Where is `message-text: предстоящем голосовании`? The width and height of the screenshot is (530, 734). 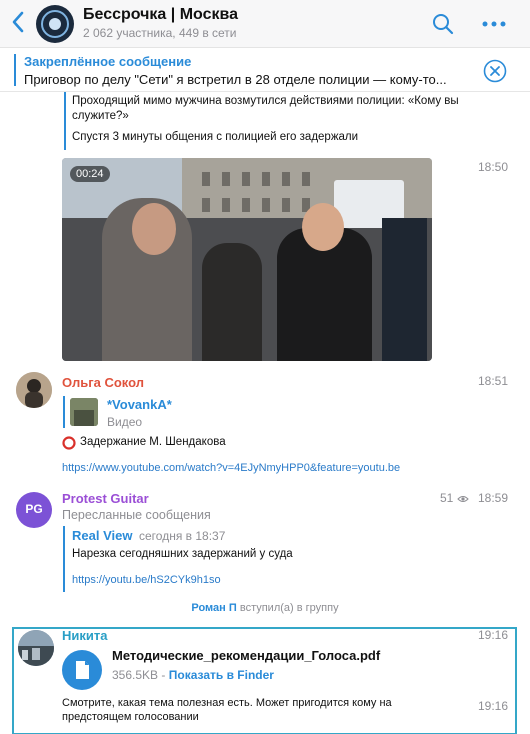
message-text: предстоящем голосовании is located at coordinates (130, 717).